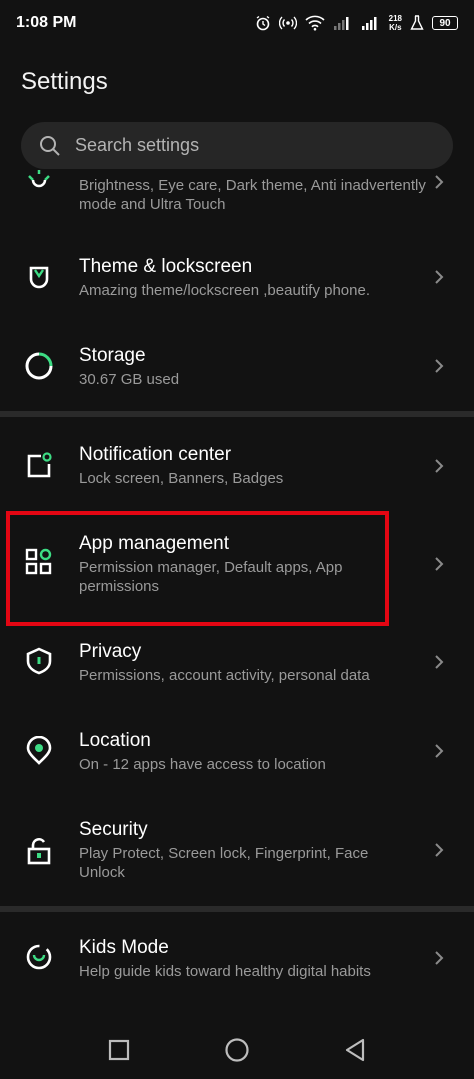 The image size is (474, 1079). I want to click on navigation-bar, so click(237, 1049).